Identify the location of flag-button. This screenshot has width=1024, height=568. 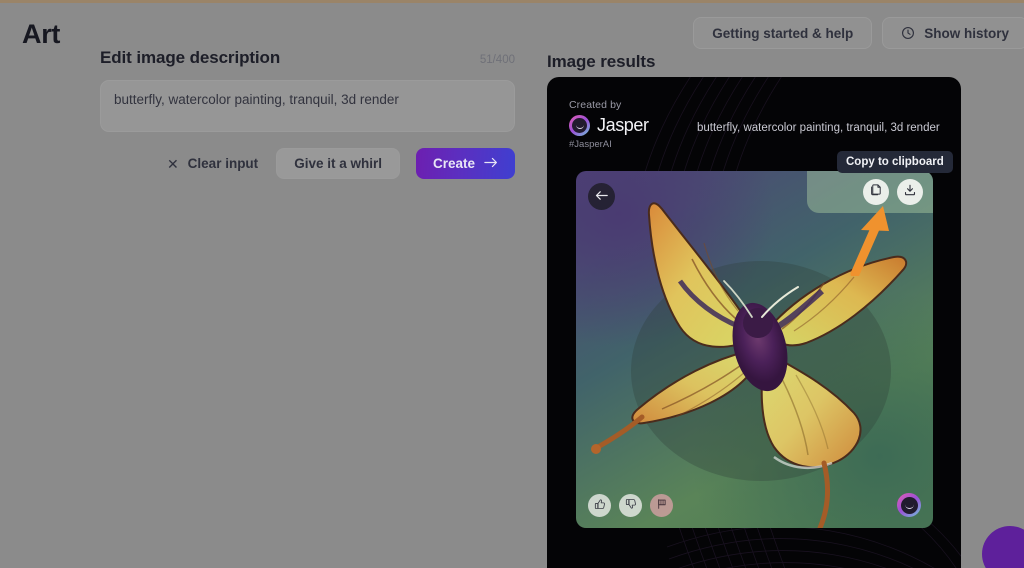
(661, 505).